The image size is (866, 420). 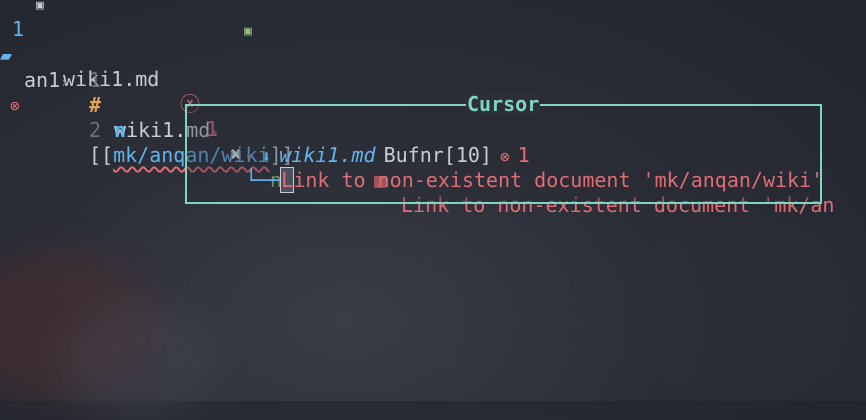 What do you see at coordinates (121, 83) in the screenshot?
I see `tabline: 1 ▣ wiki1.md ⓧ 1 ✖` at bounding box center [121, 83].